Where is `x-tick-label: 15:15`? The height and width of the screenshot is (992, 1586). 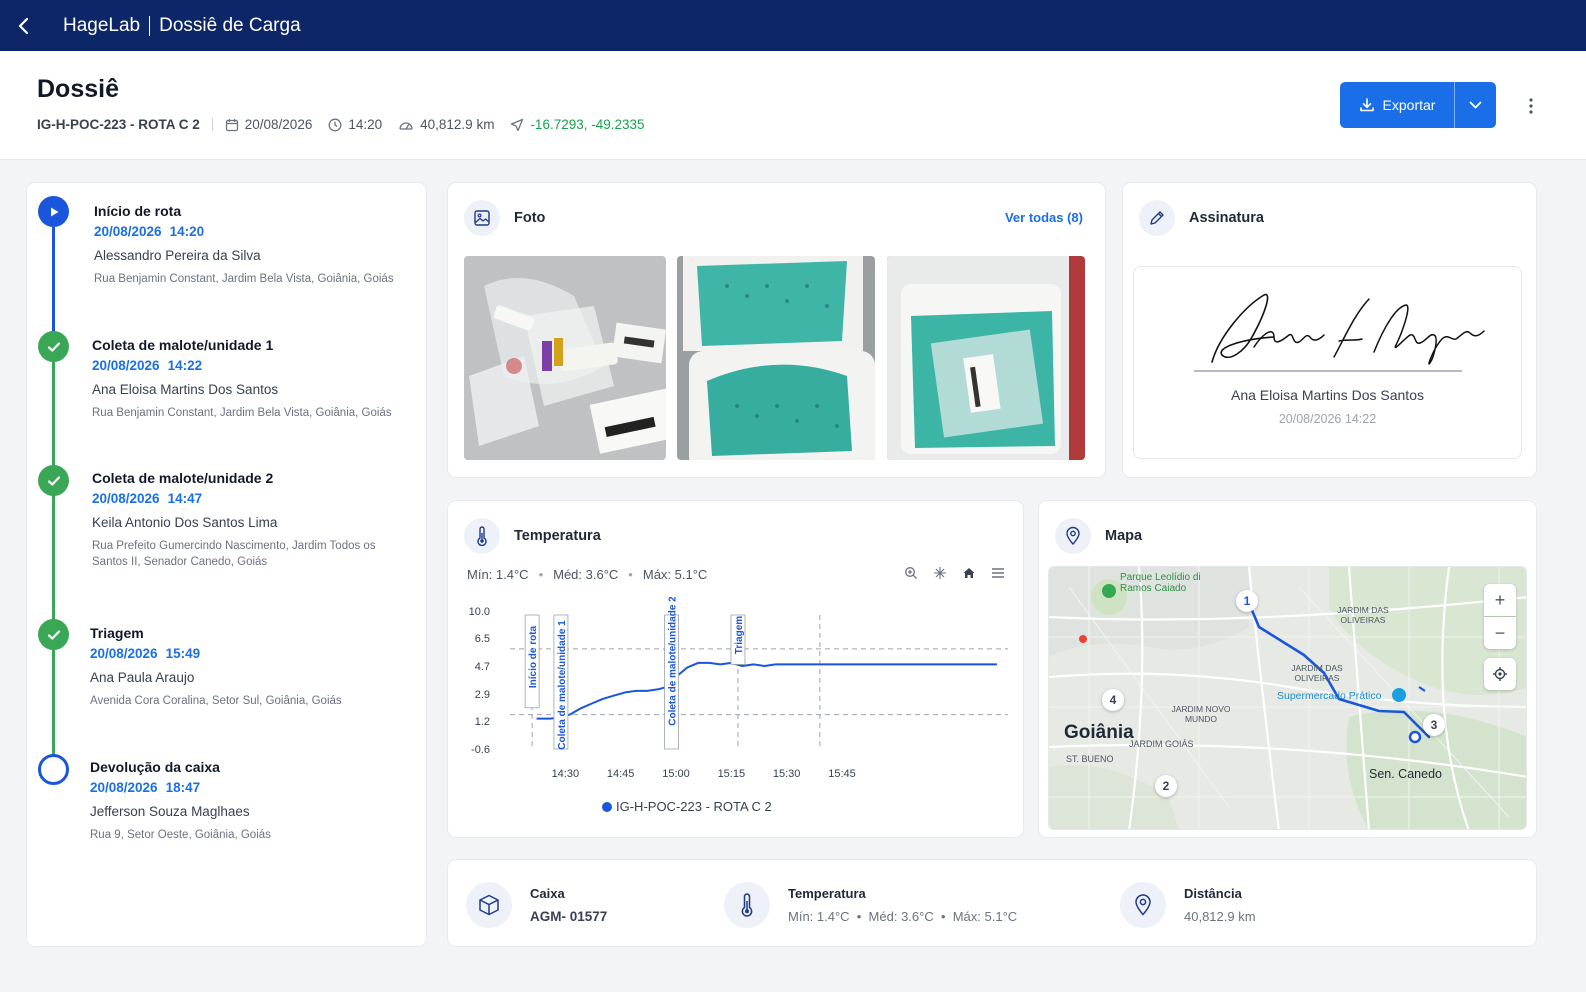
x-tick-label: 15:15 is located at coordinates (732, 774).